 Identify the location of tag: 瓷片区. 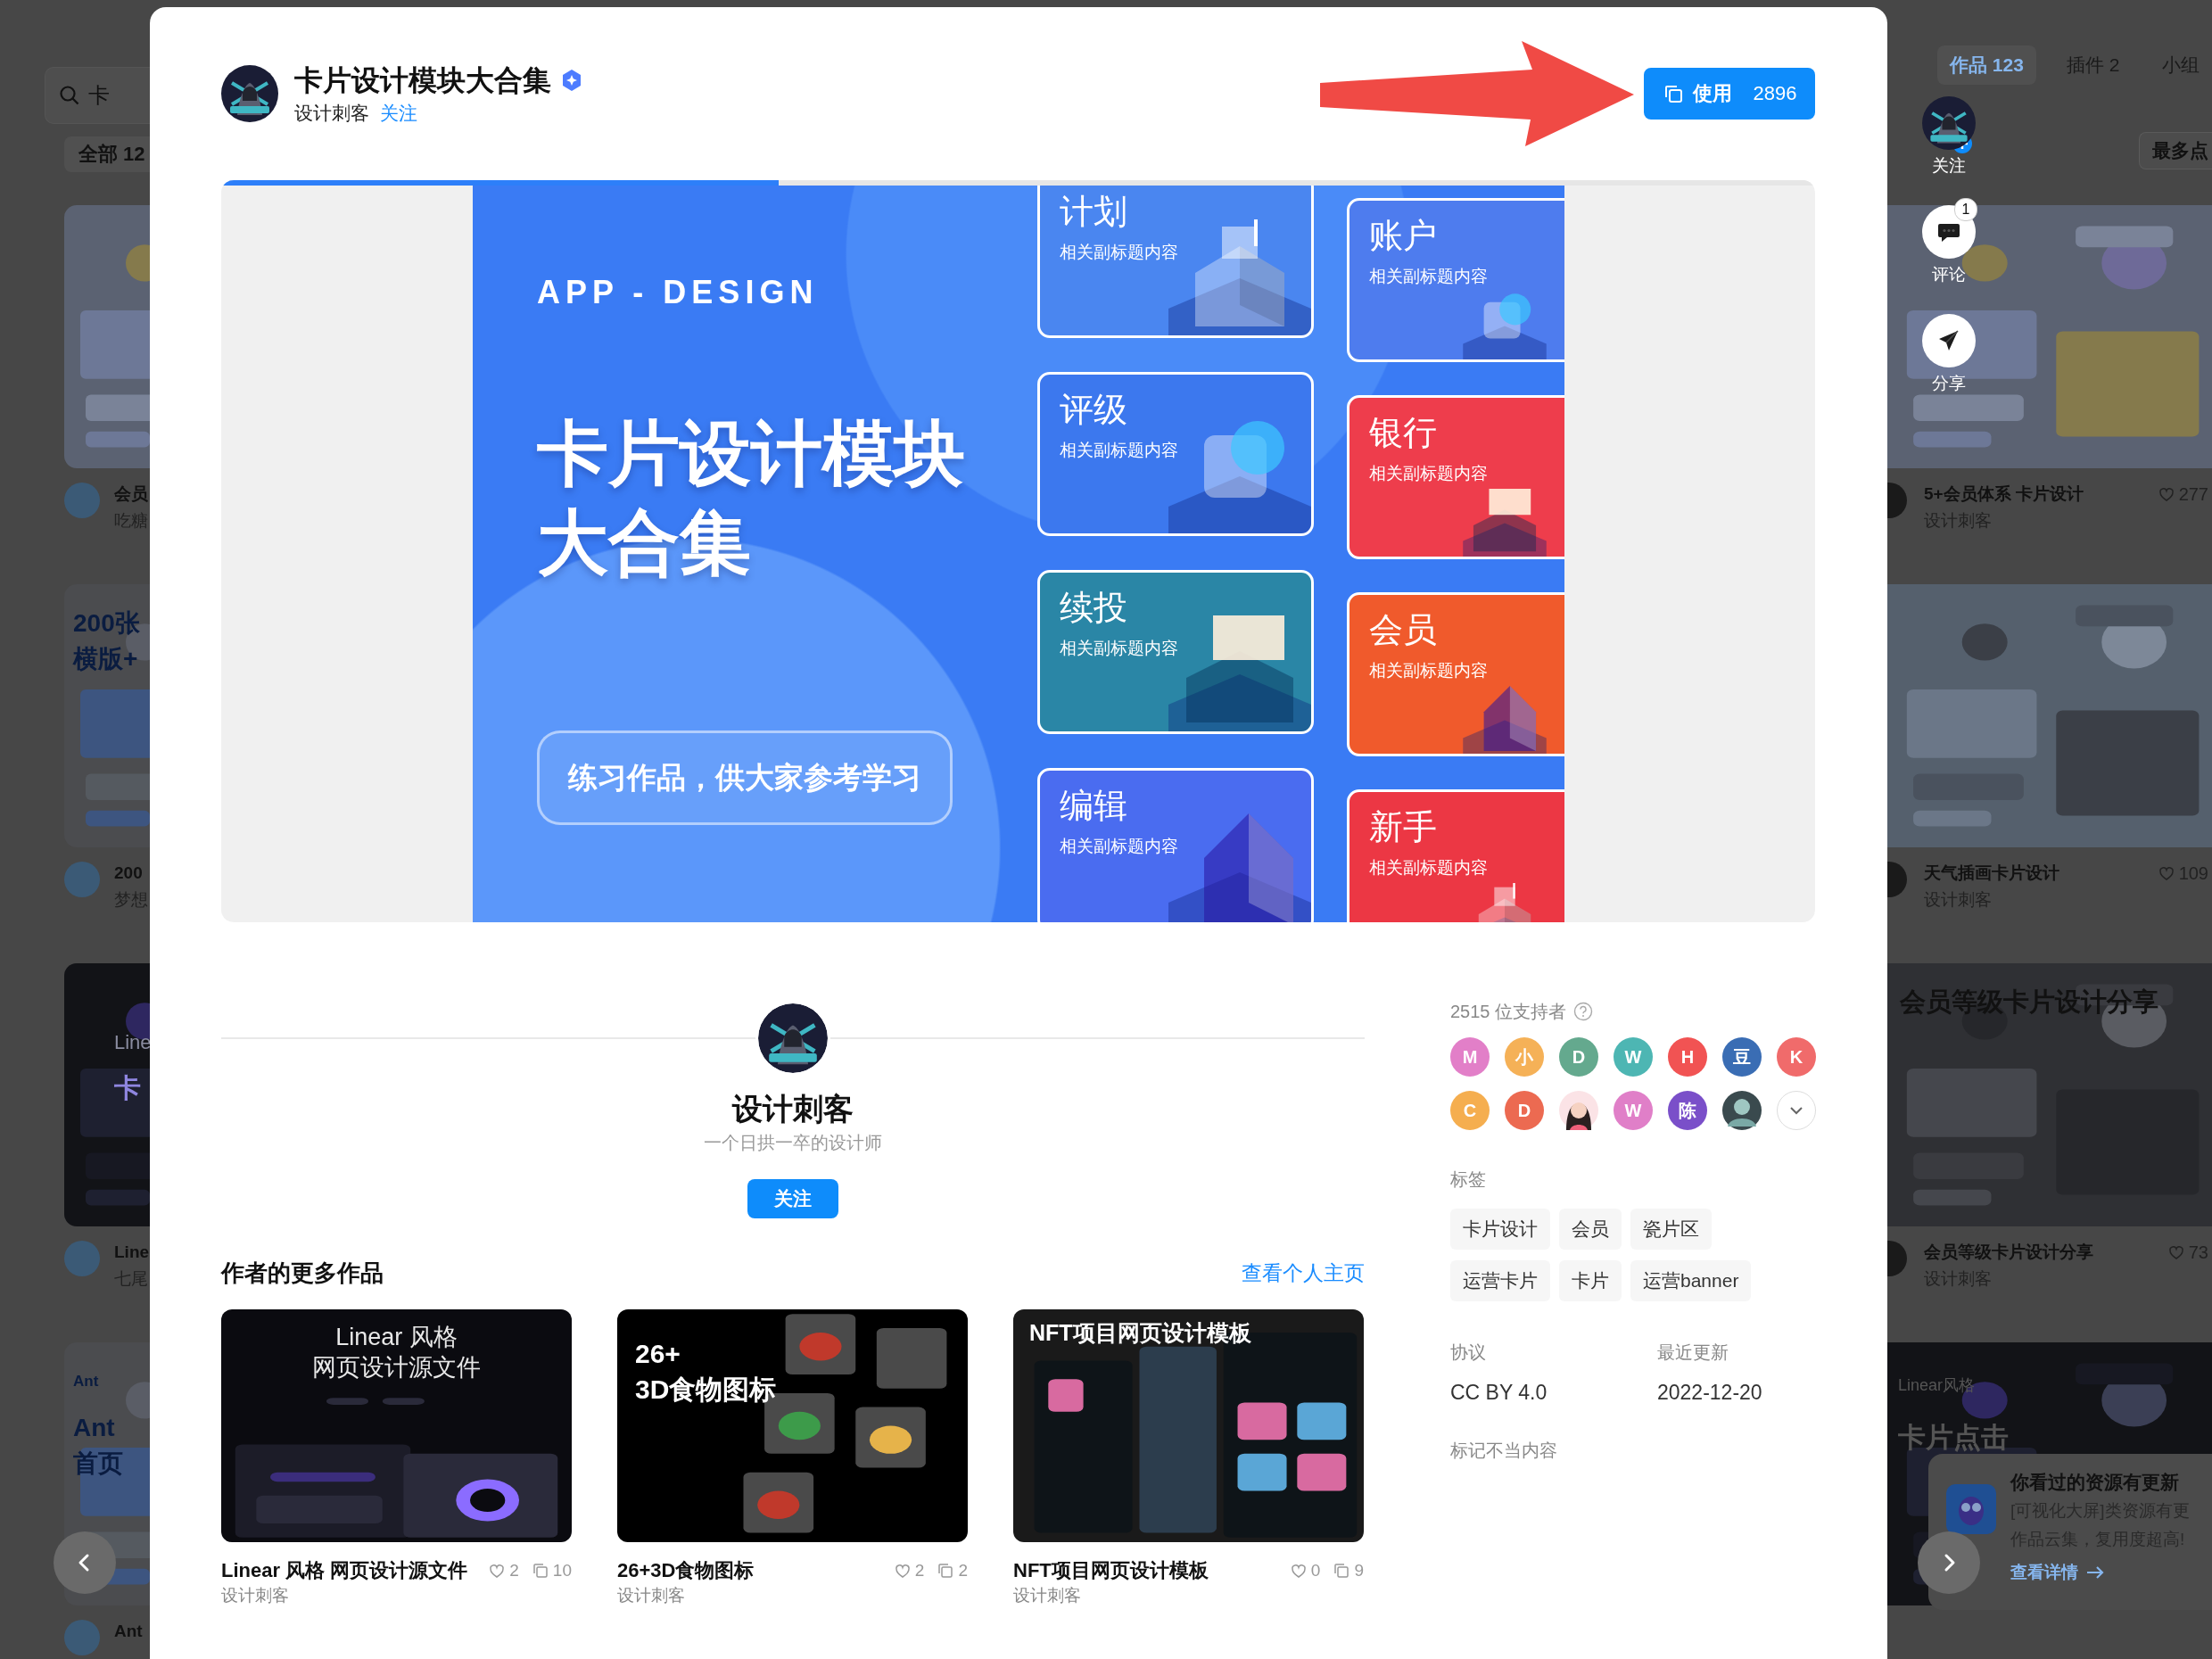
(1671, 1229).